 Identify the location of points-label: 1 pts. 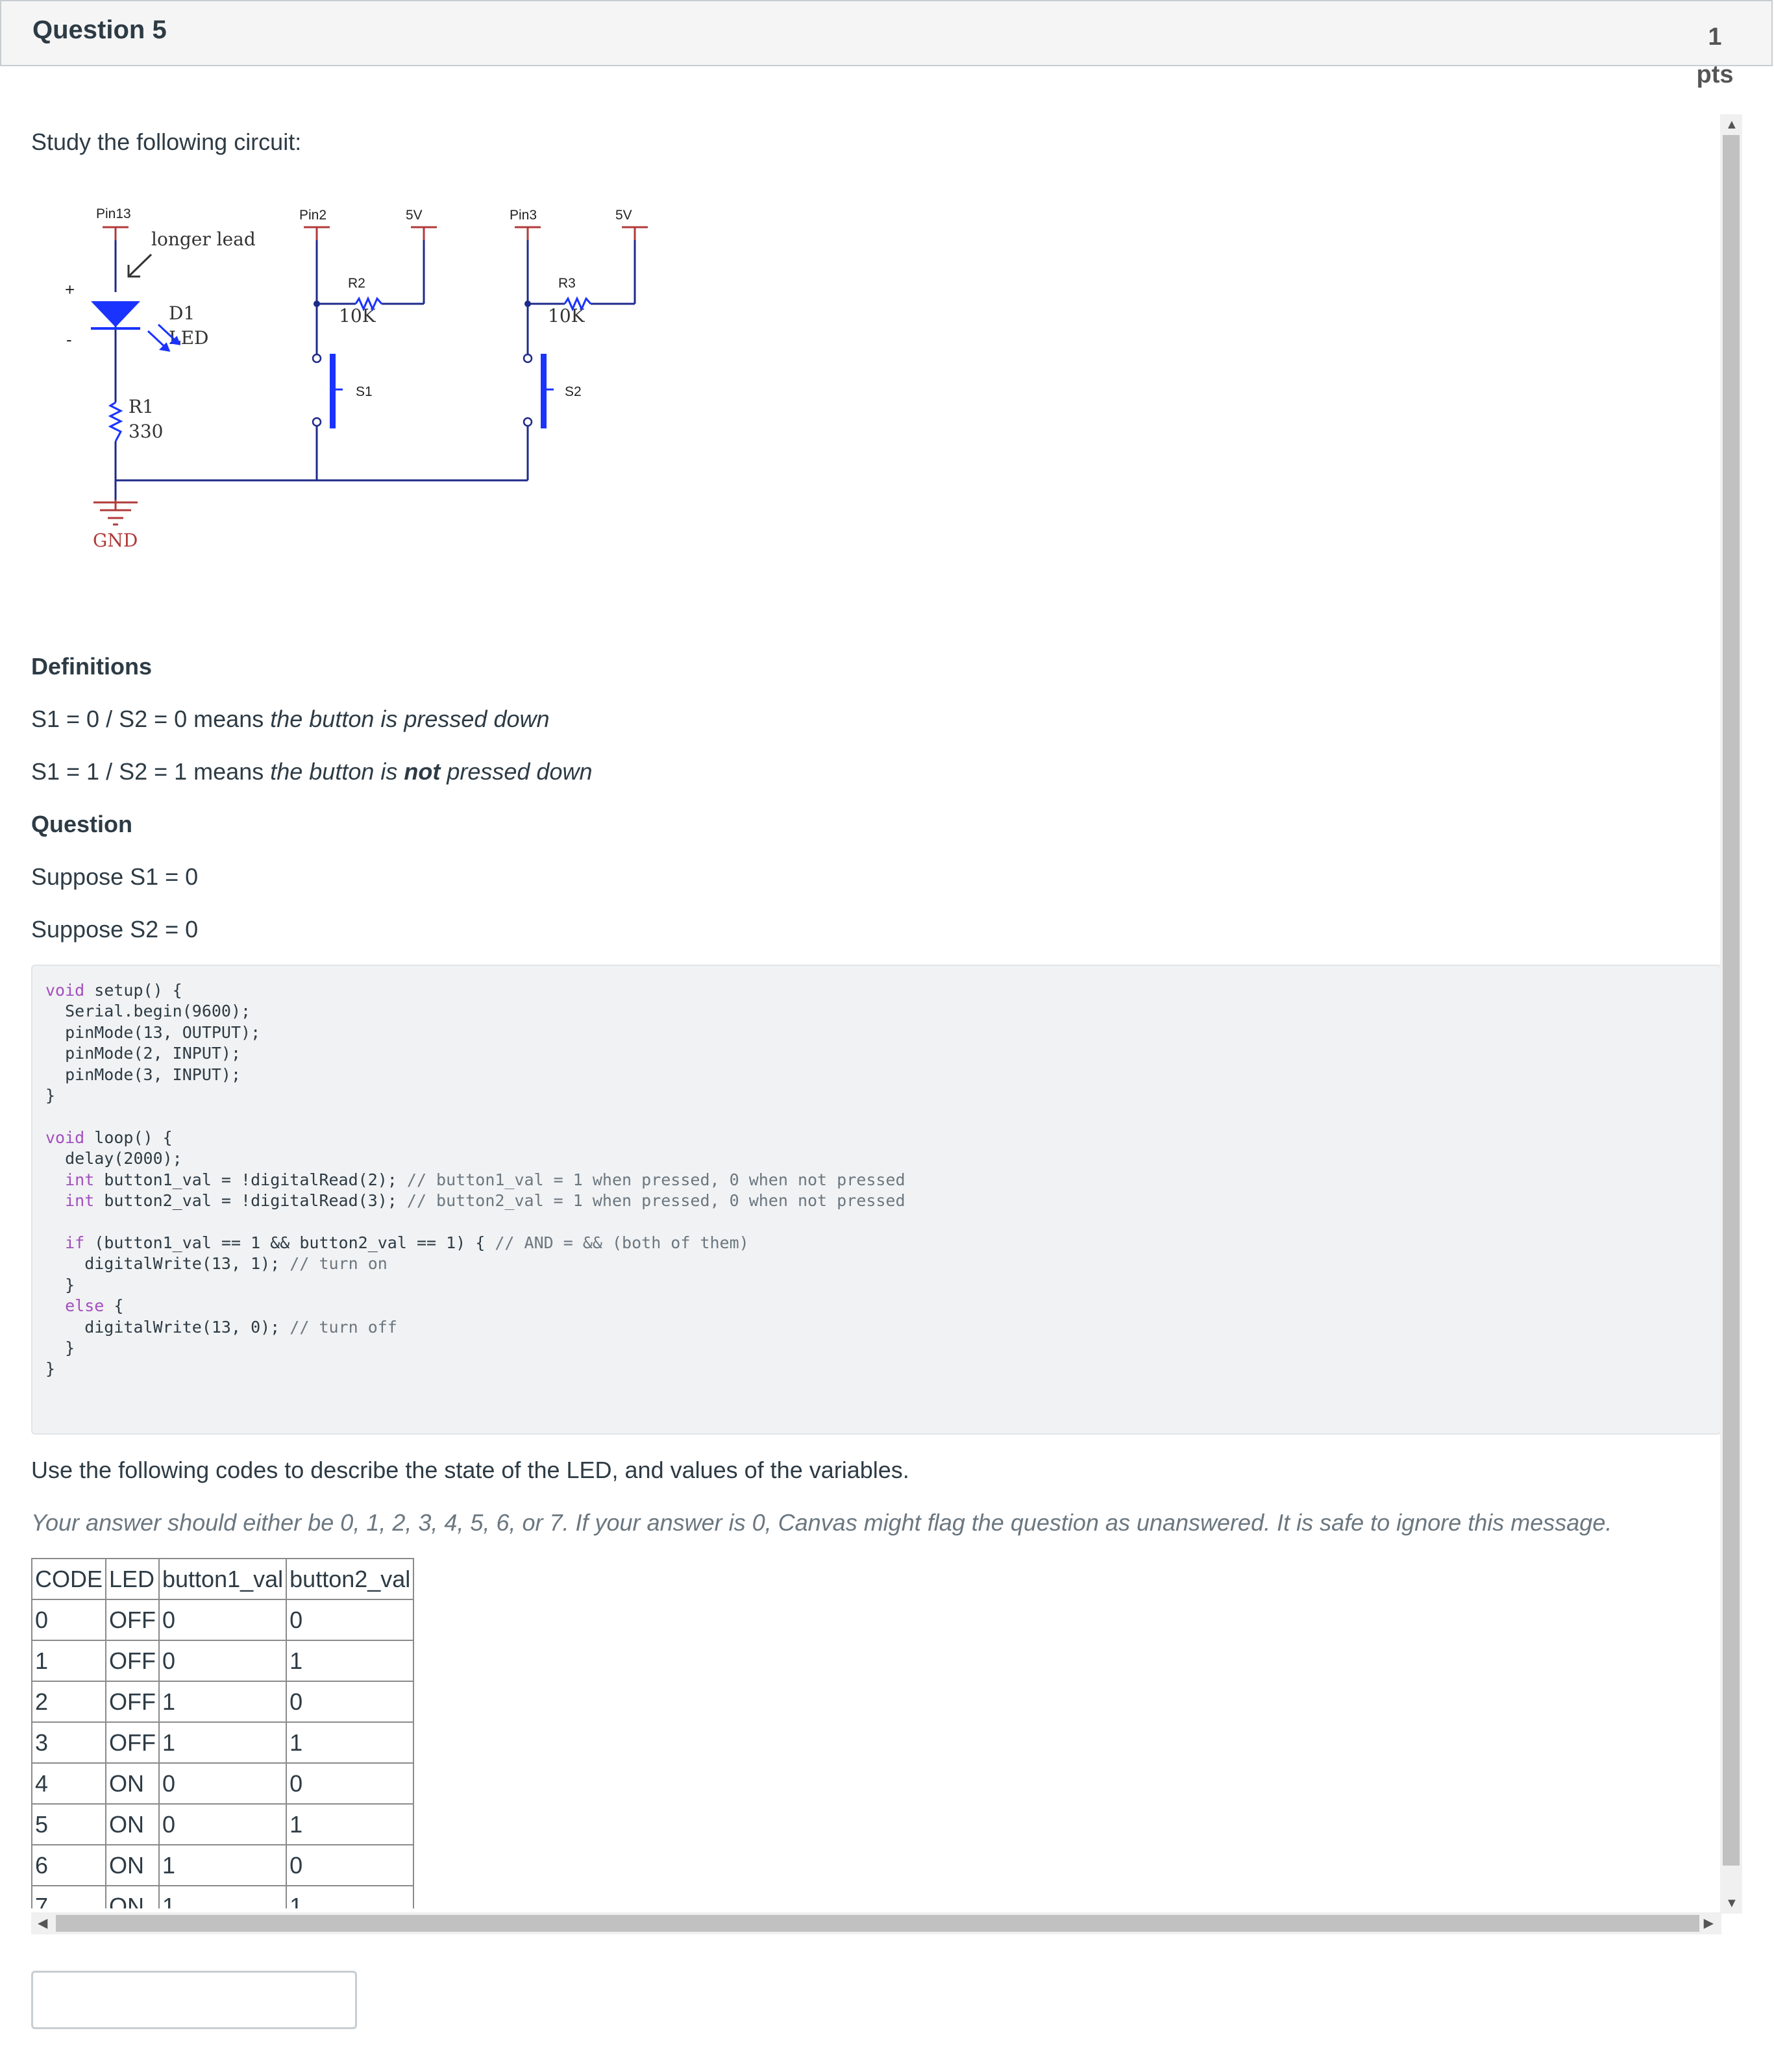
(1715, 55).